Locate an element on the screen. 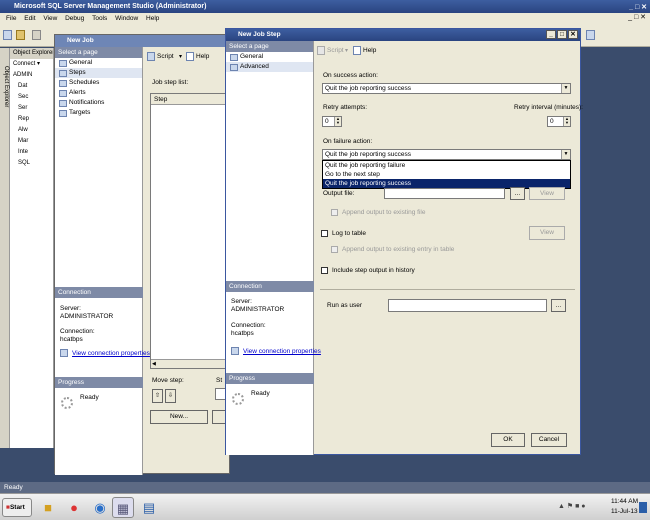 The height and width of the screenshot is (520, 650). dropdown-option: Quit the job reporting failure is located at coordinates (446, 165).